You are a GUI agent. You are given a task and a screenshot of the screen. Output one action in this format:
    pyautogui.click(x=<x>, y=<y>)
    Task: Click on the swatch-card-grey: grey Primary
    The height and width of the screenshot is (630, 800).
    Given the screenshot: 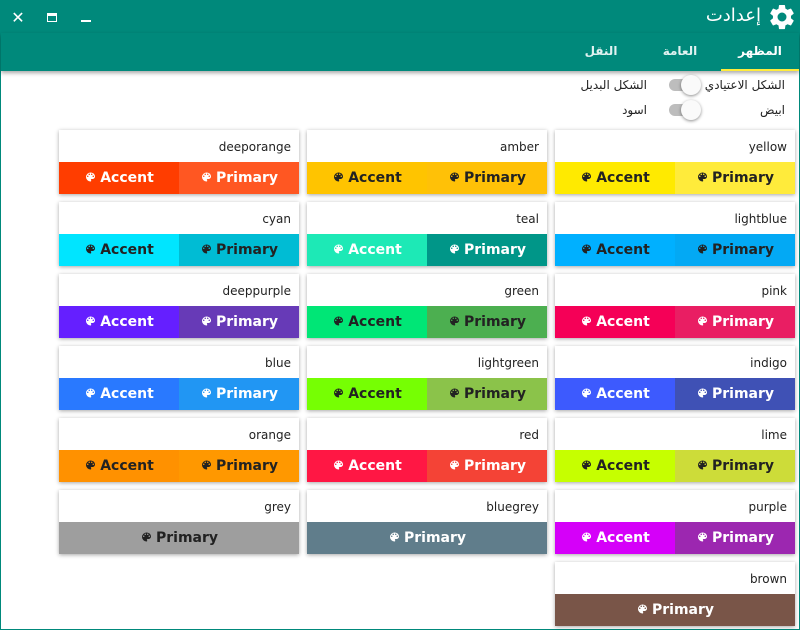 What is the action you would take?
    pyautogui.click(x=179, y=522)
    